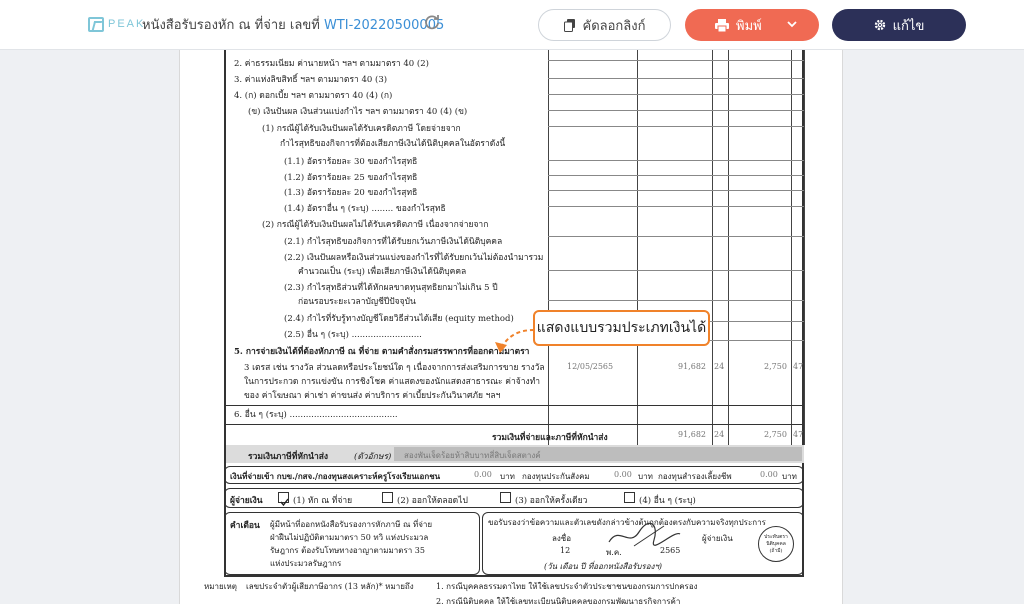 The image size is (1024, 604). Describe the element at coordinates (505, 497) in the screenshot. I see `payer-option-3-checkbox` at that location.